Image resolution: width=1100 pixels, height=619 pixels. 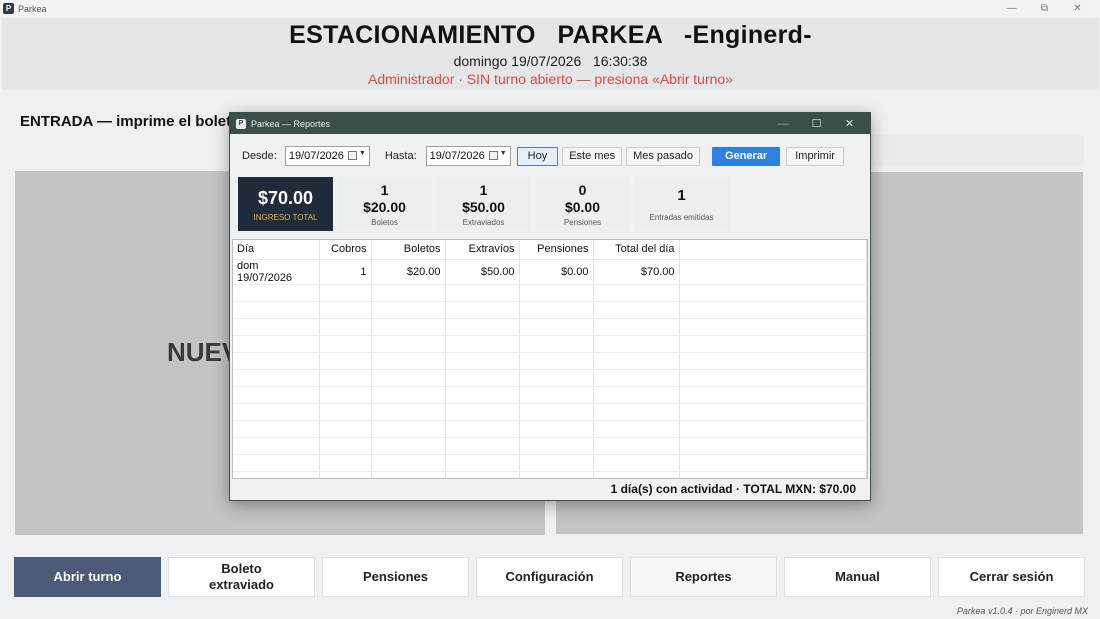 I want to click on hasta-label: Hasta:, so click(x=400, y=156).